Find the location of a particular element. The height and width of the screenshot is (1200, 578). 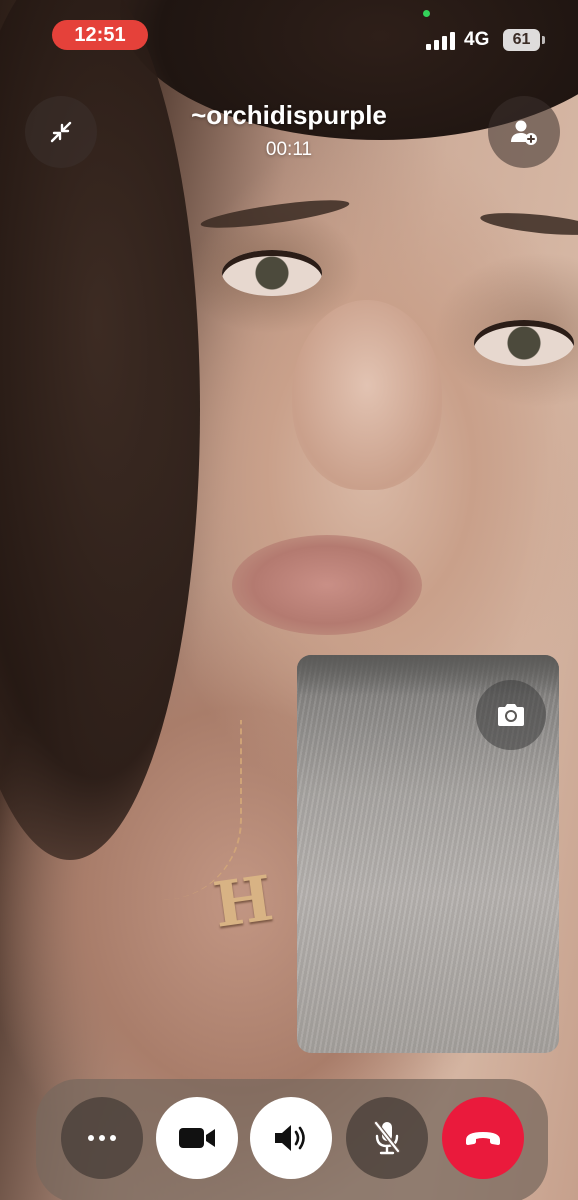

privacy-indicator-dot is located at coordinates (426, 13).